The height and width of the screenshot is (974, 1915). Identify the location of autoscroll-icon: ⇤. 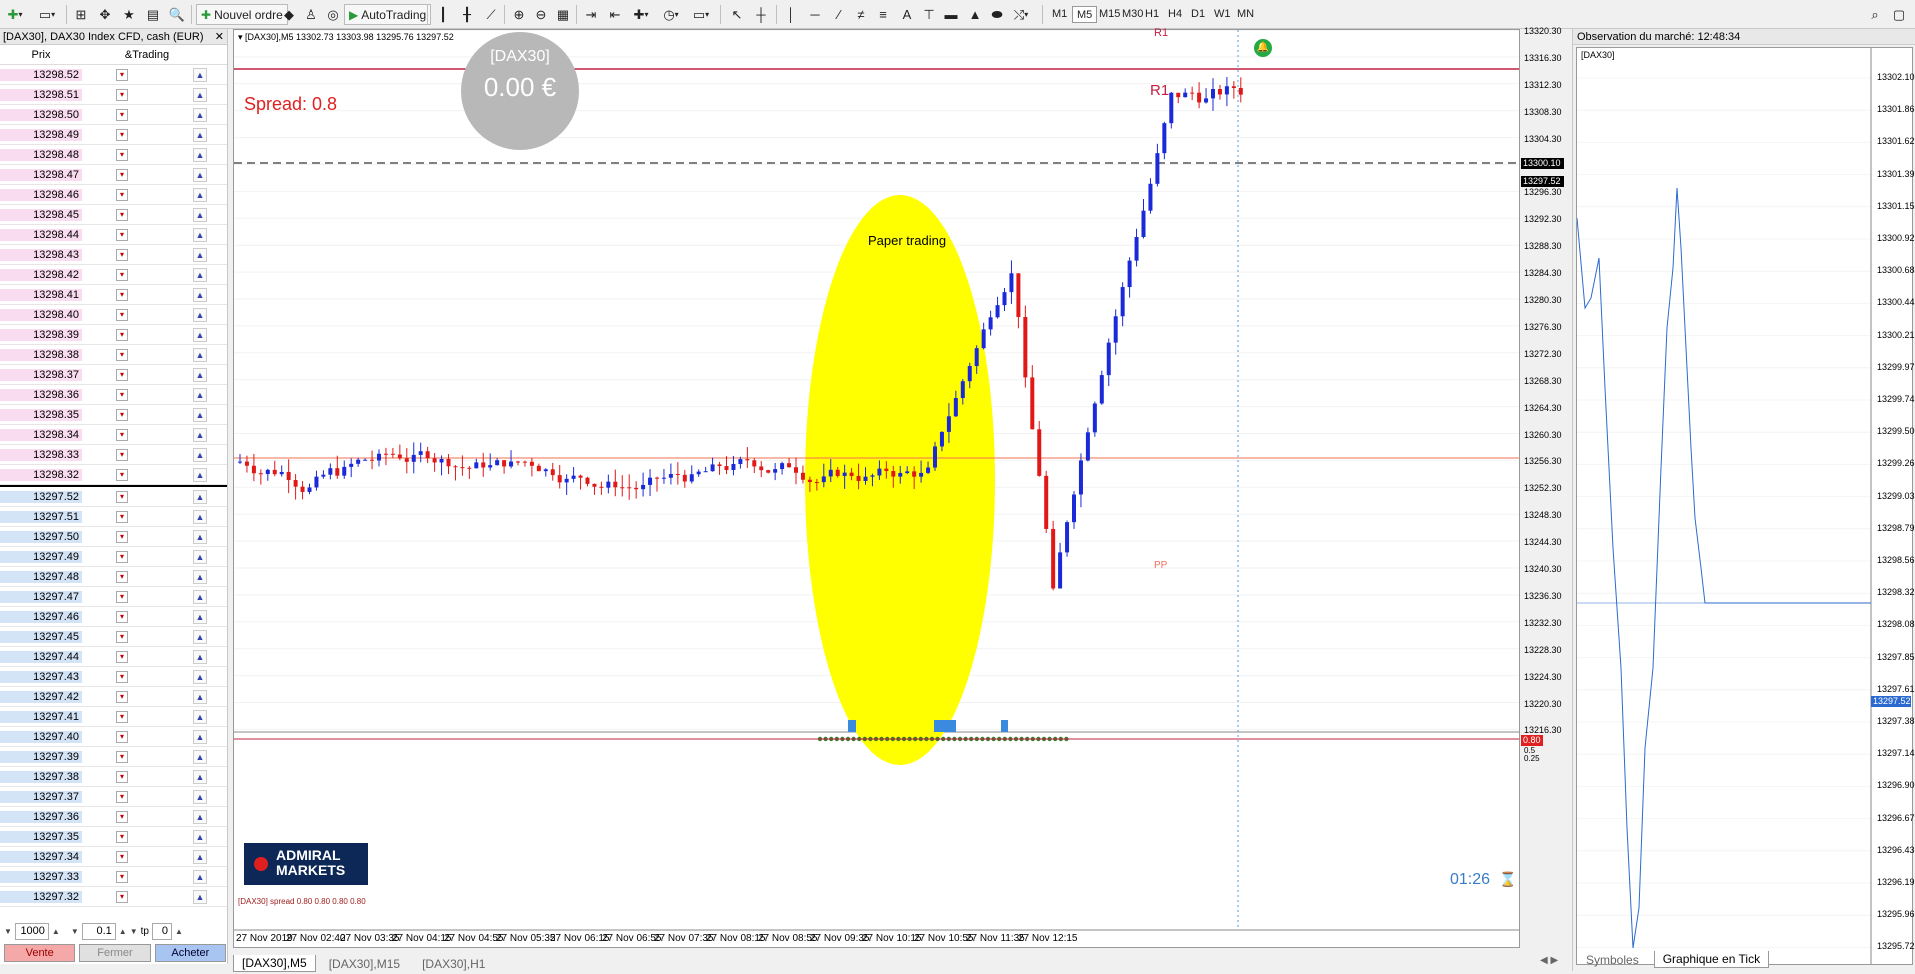
(615, 14).